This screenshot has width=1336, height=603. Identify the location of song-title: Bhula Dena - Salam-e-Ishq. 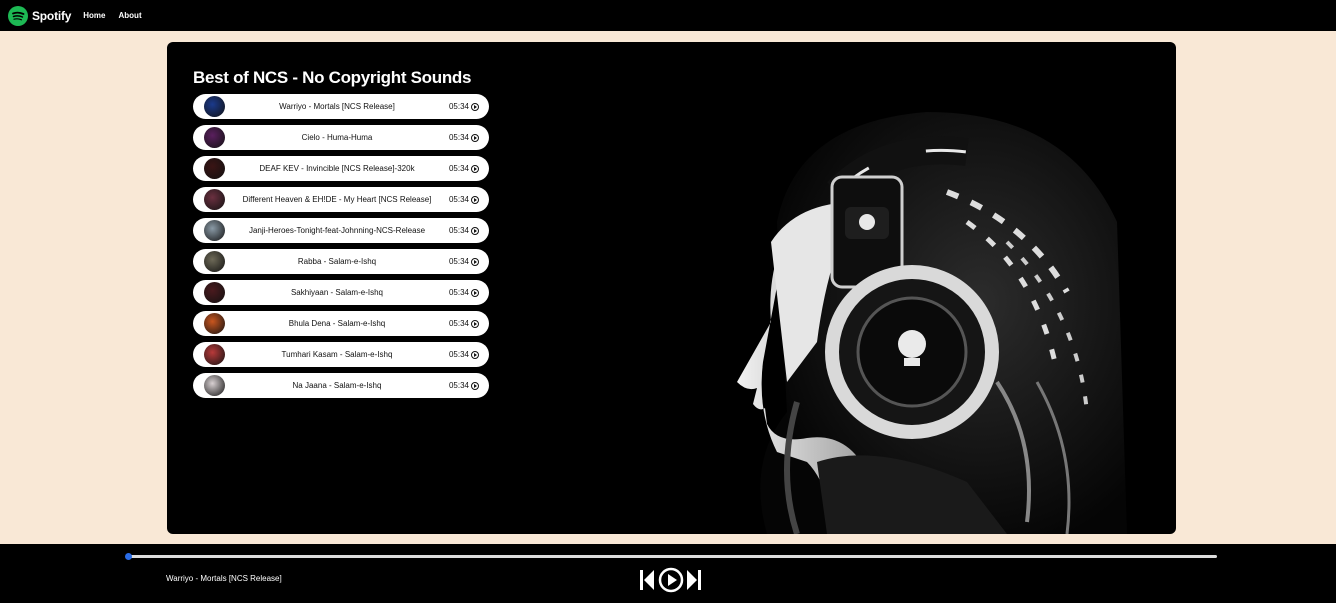
(337, 323).